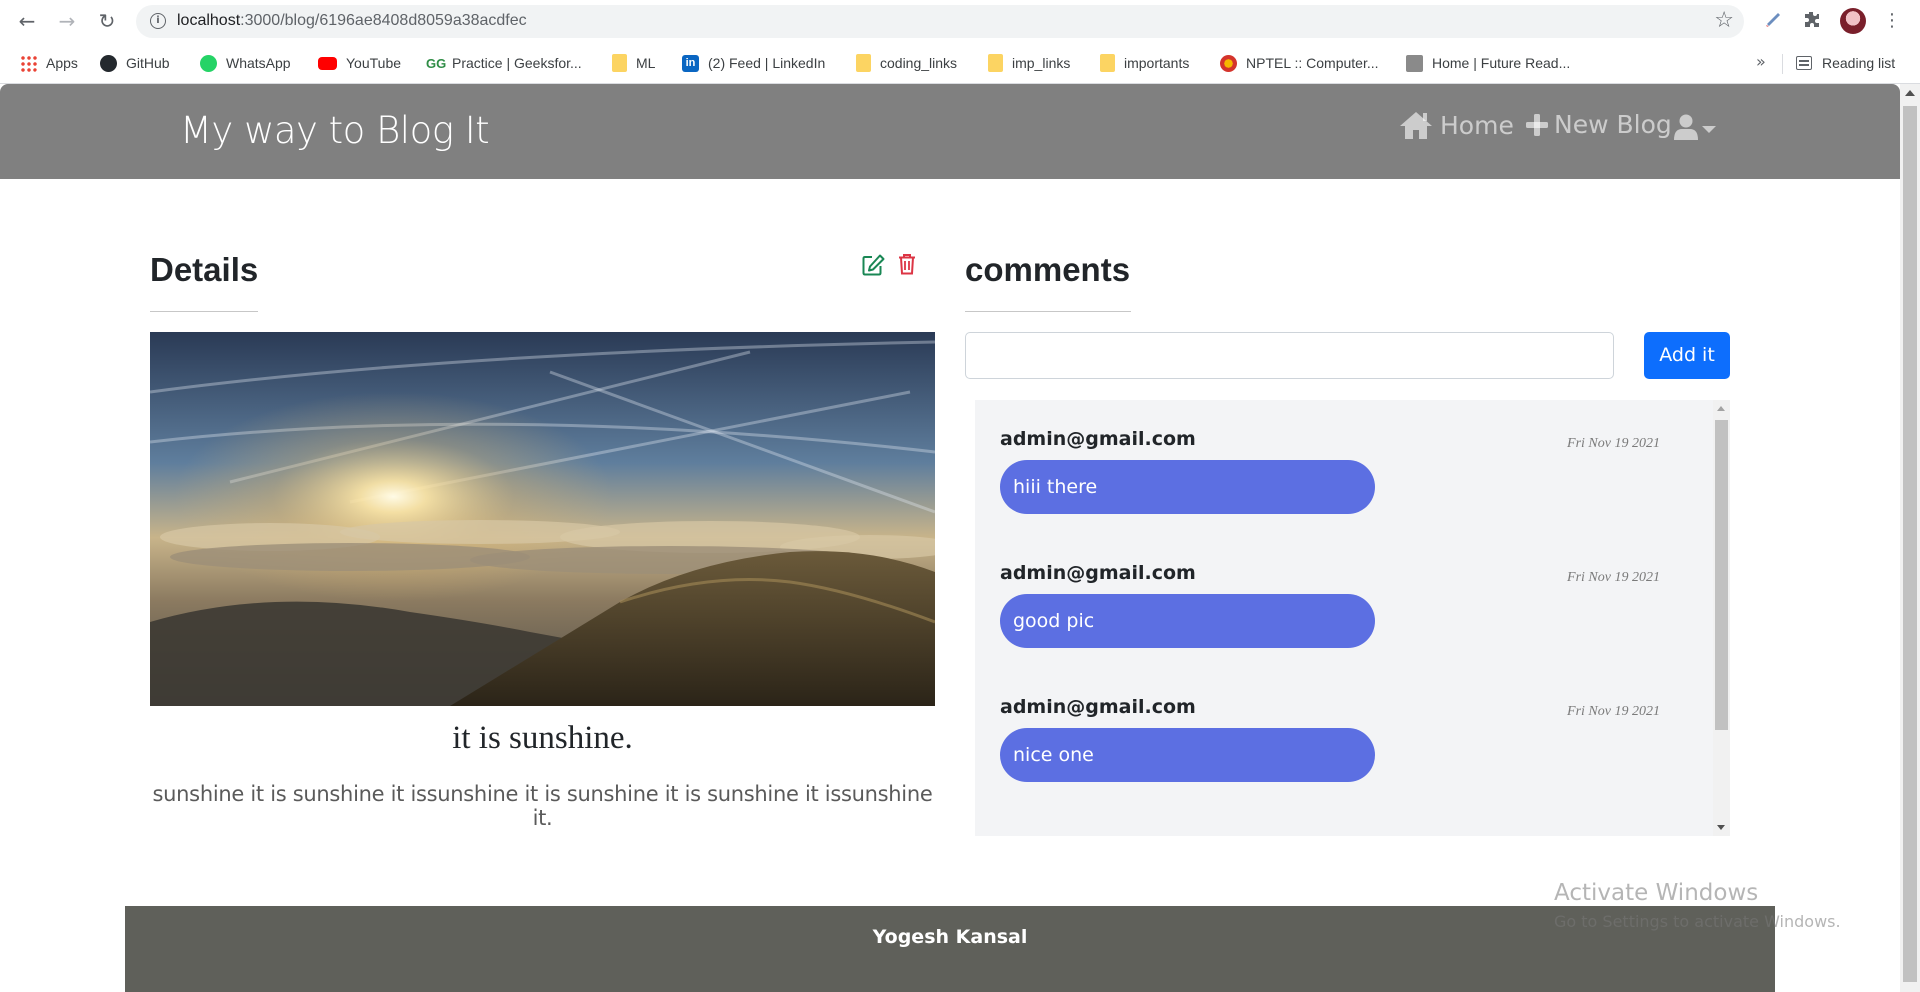 This screenshot has height=992, width=1920. What do you see at coordinates (208, 63) in the screenshot?
I see `whatsapp-icon` at bounding box center [208, 63].